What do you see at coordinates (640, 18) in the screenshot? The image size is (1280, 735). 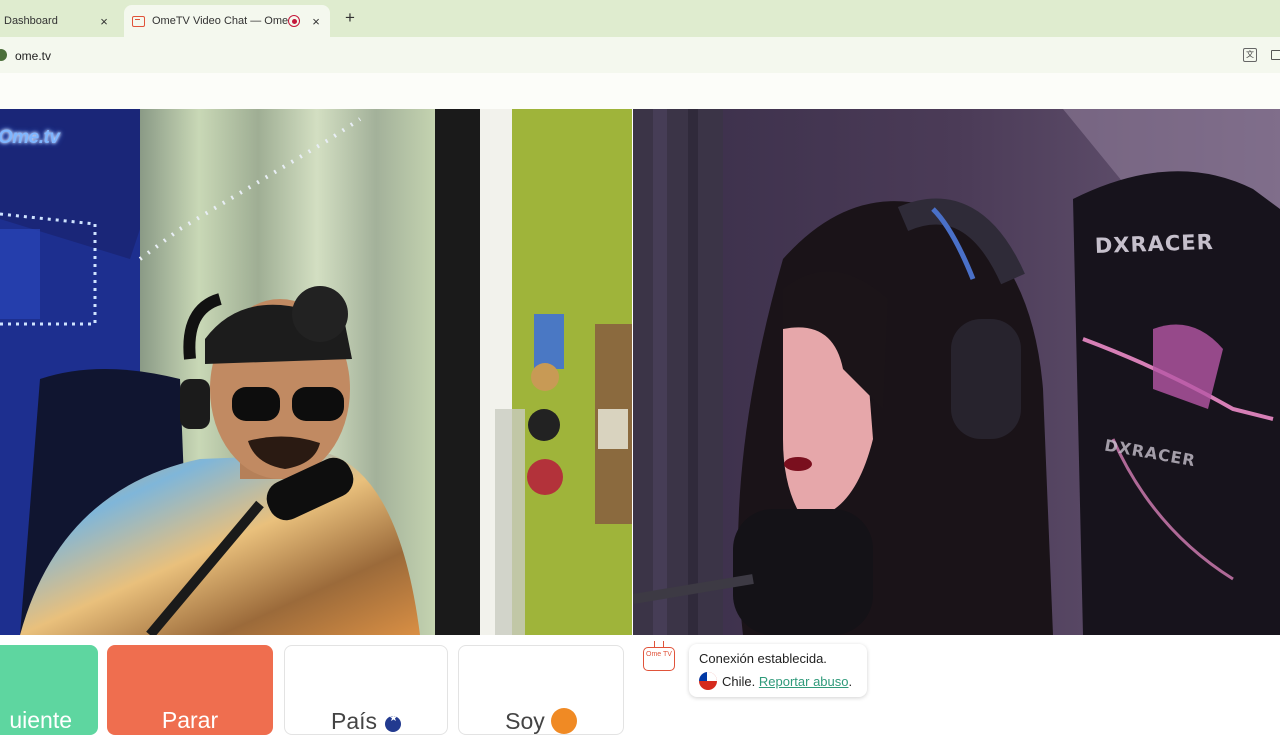 I see `tab-strip: Dashboard × OmeTV Video Chat — Ome × +` at bounding box center [640, 18].